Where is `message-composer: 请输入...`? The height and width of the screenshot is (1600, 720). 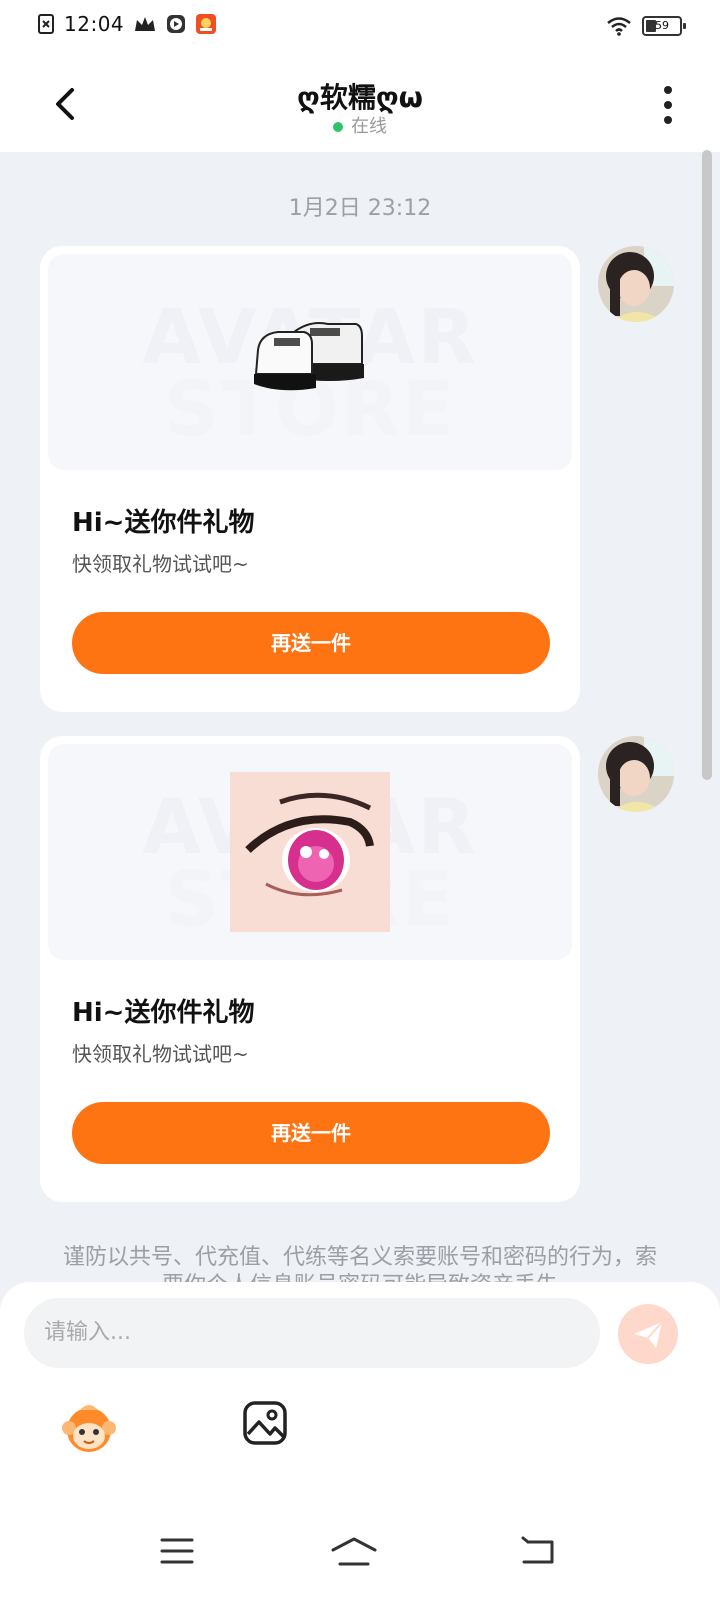 message-composer: 请输入... is located at coordinates (360, 1397).